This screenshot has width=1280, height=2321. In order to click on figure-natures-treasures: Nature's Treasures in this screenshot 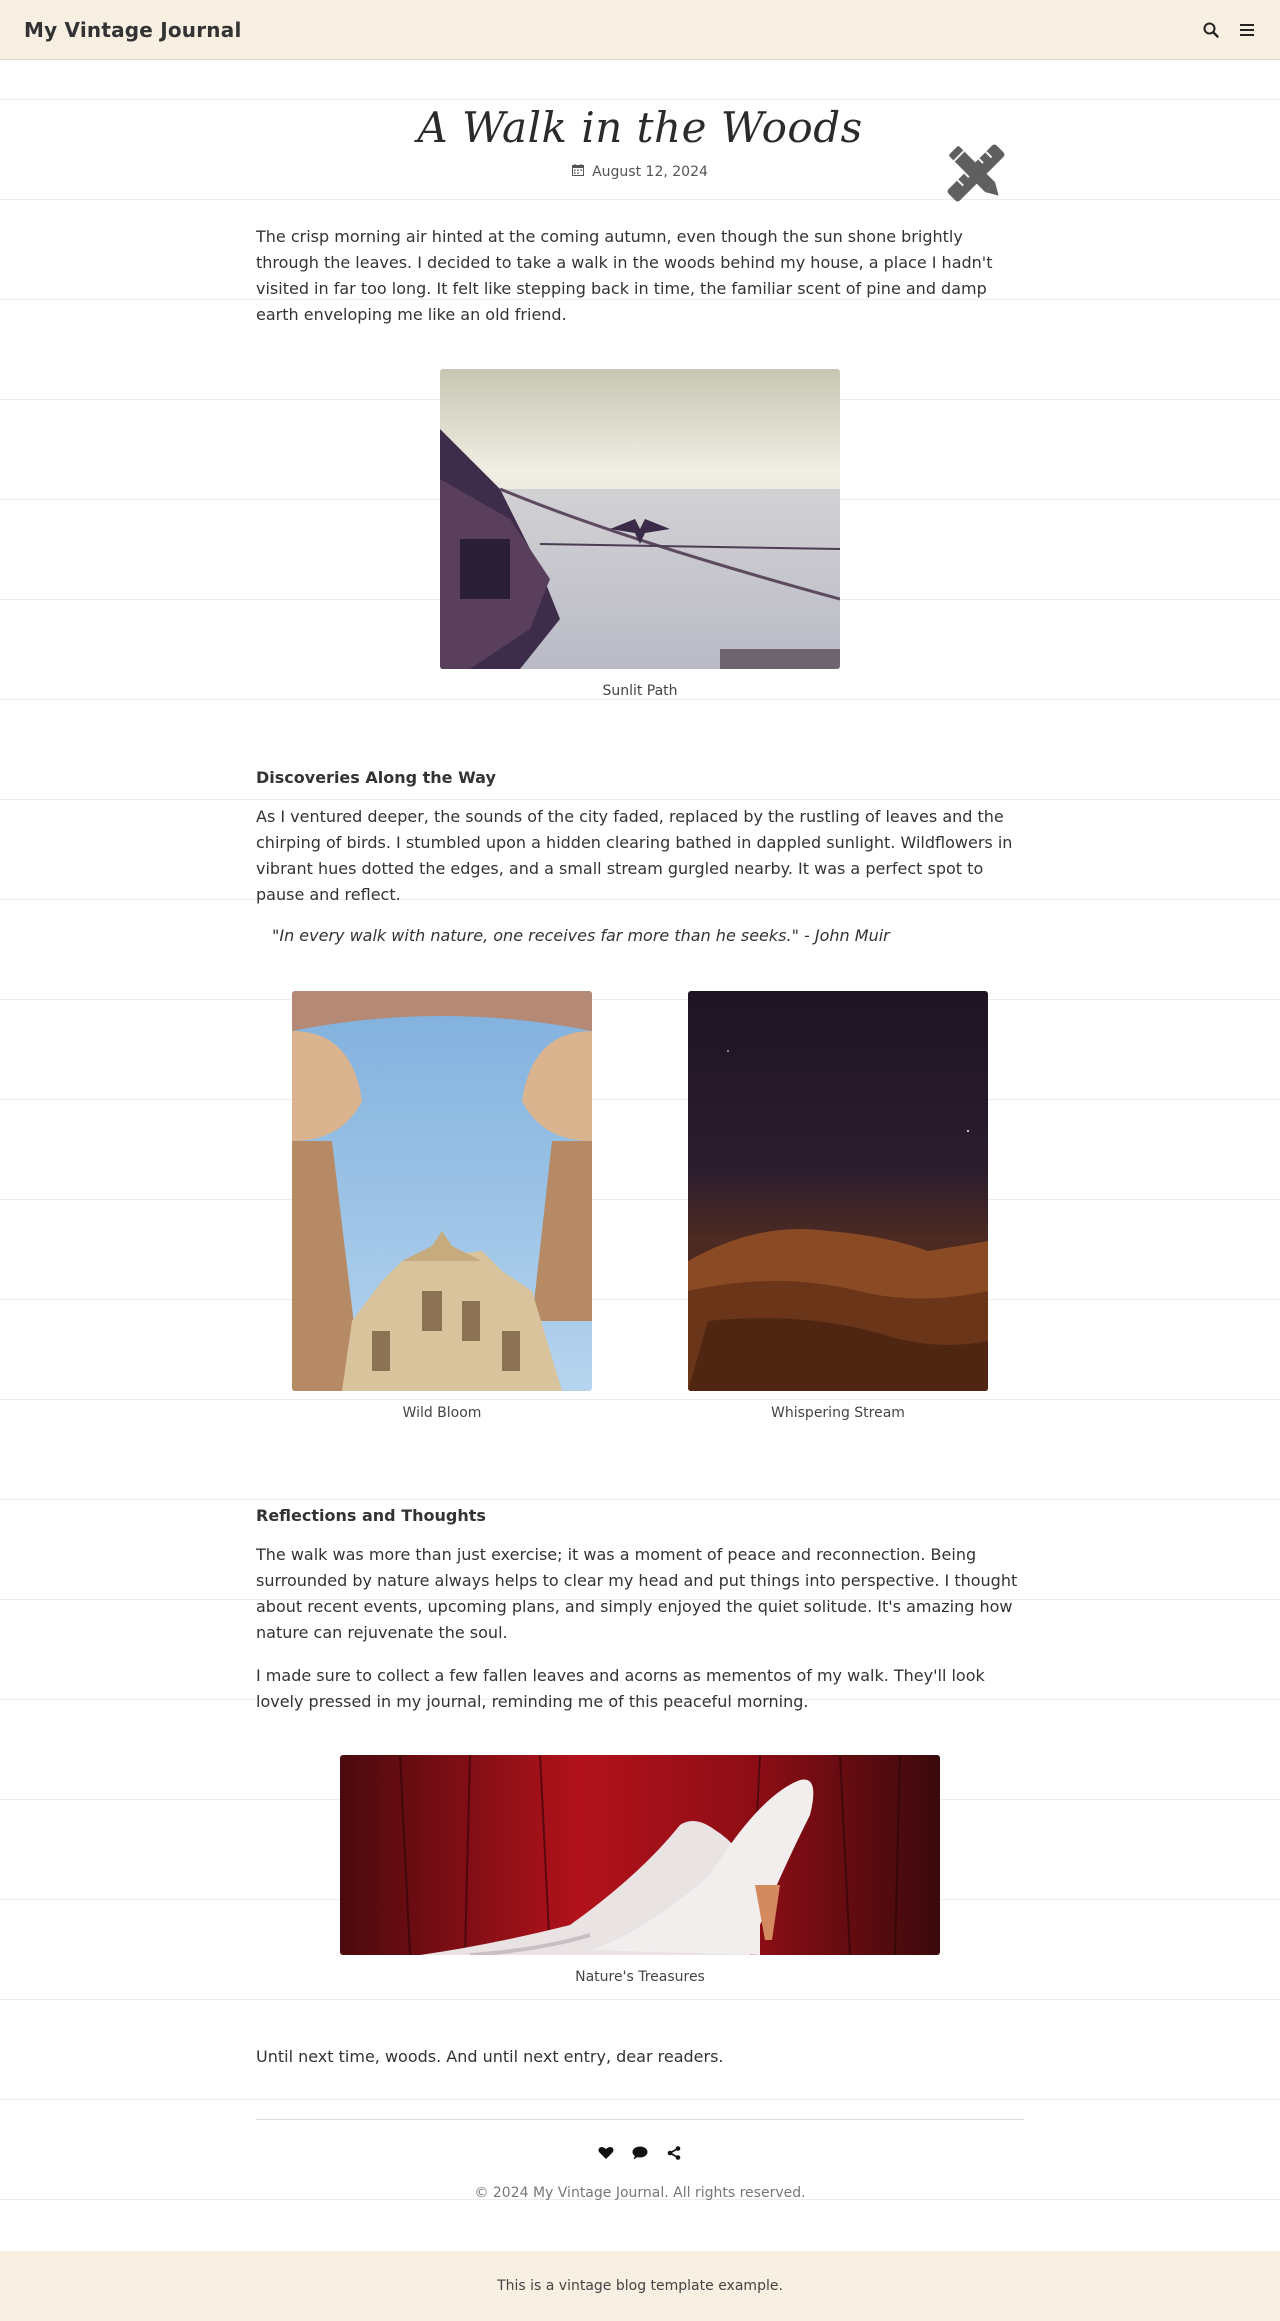, I will do `click(640, 1870)`.